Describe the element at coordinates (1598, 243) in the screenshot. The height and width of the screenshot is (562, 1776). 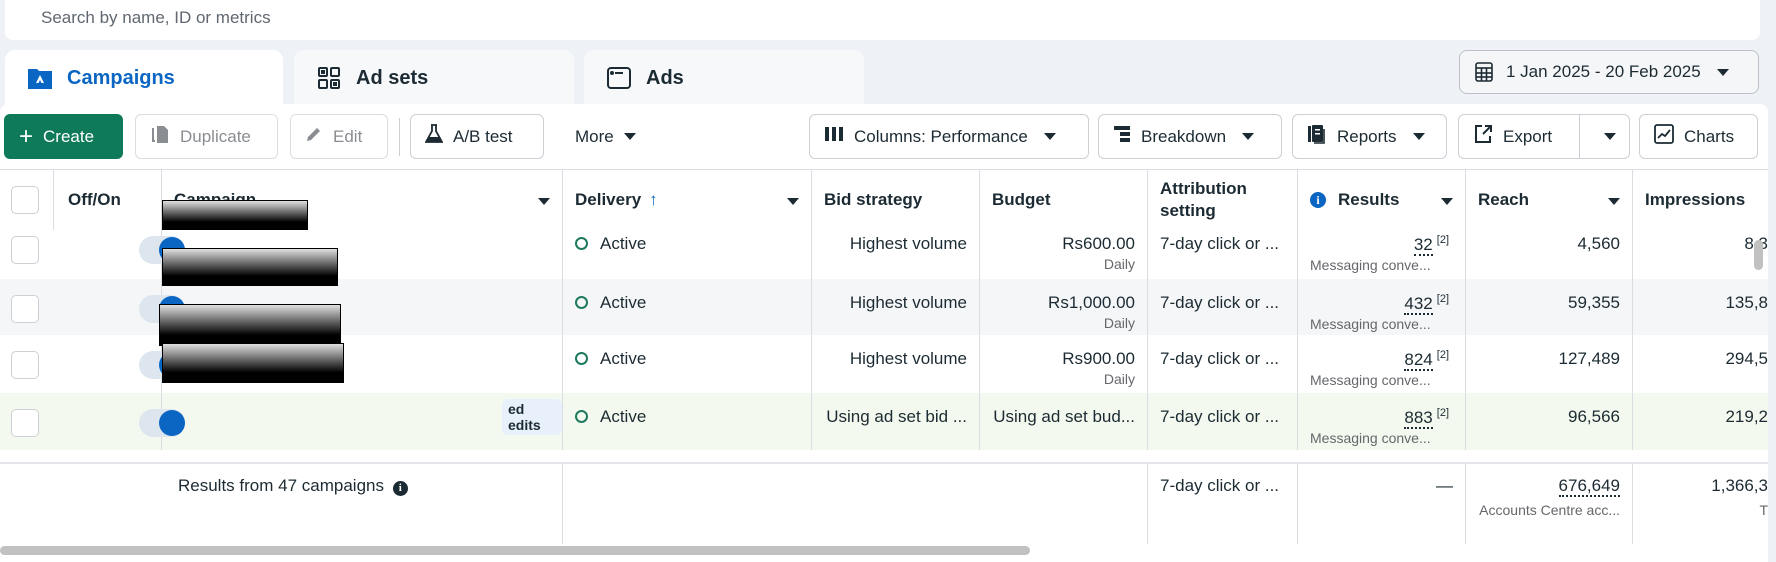
I see `reach-value: 4,560` at that location.